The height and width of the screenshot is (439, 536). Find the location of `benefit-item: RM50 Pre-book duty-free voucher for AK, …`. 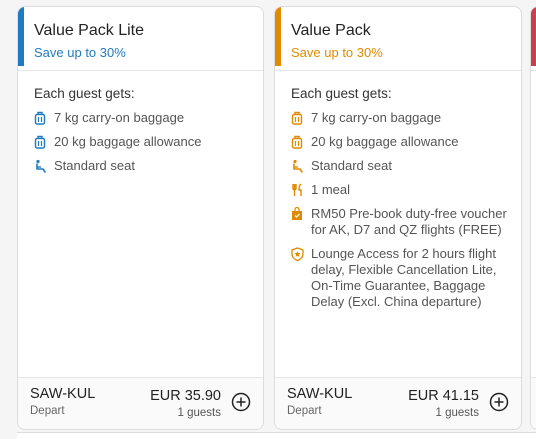

benefit-item: RM50 Pre-book duty-free voucher for AK, … is located at coordinates (401, 222).